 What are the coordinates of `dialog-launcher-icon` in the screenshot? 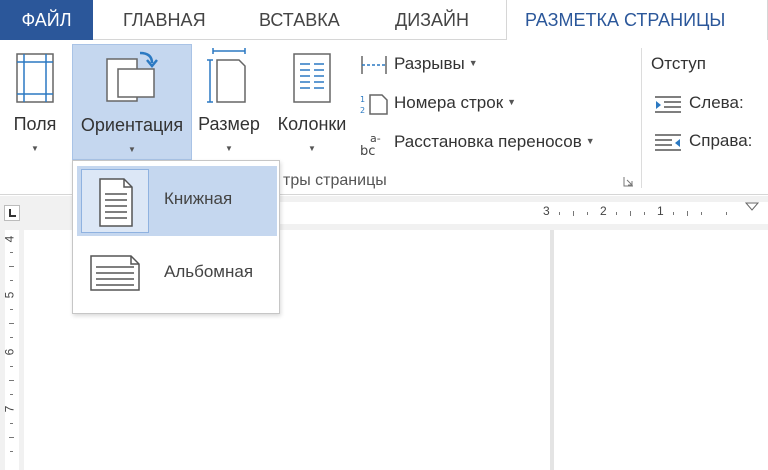 It's located at (628, 181).